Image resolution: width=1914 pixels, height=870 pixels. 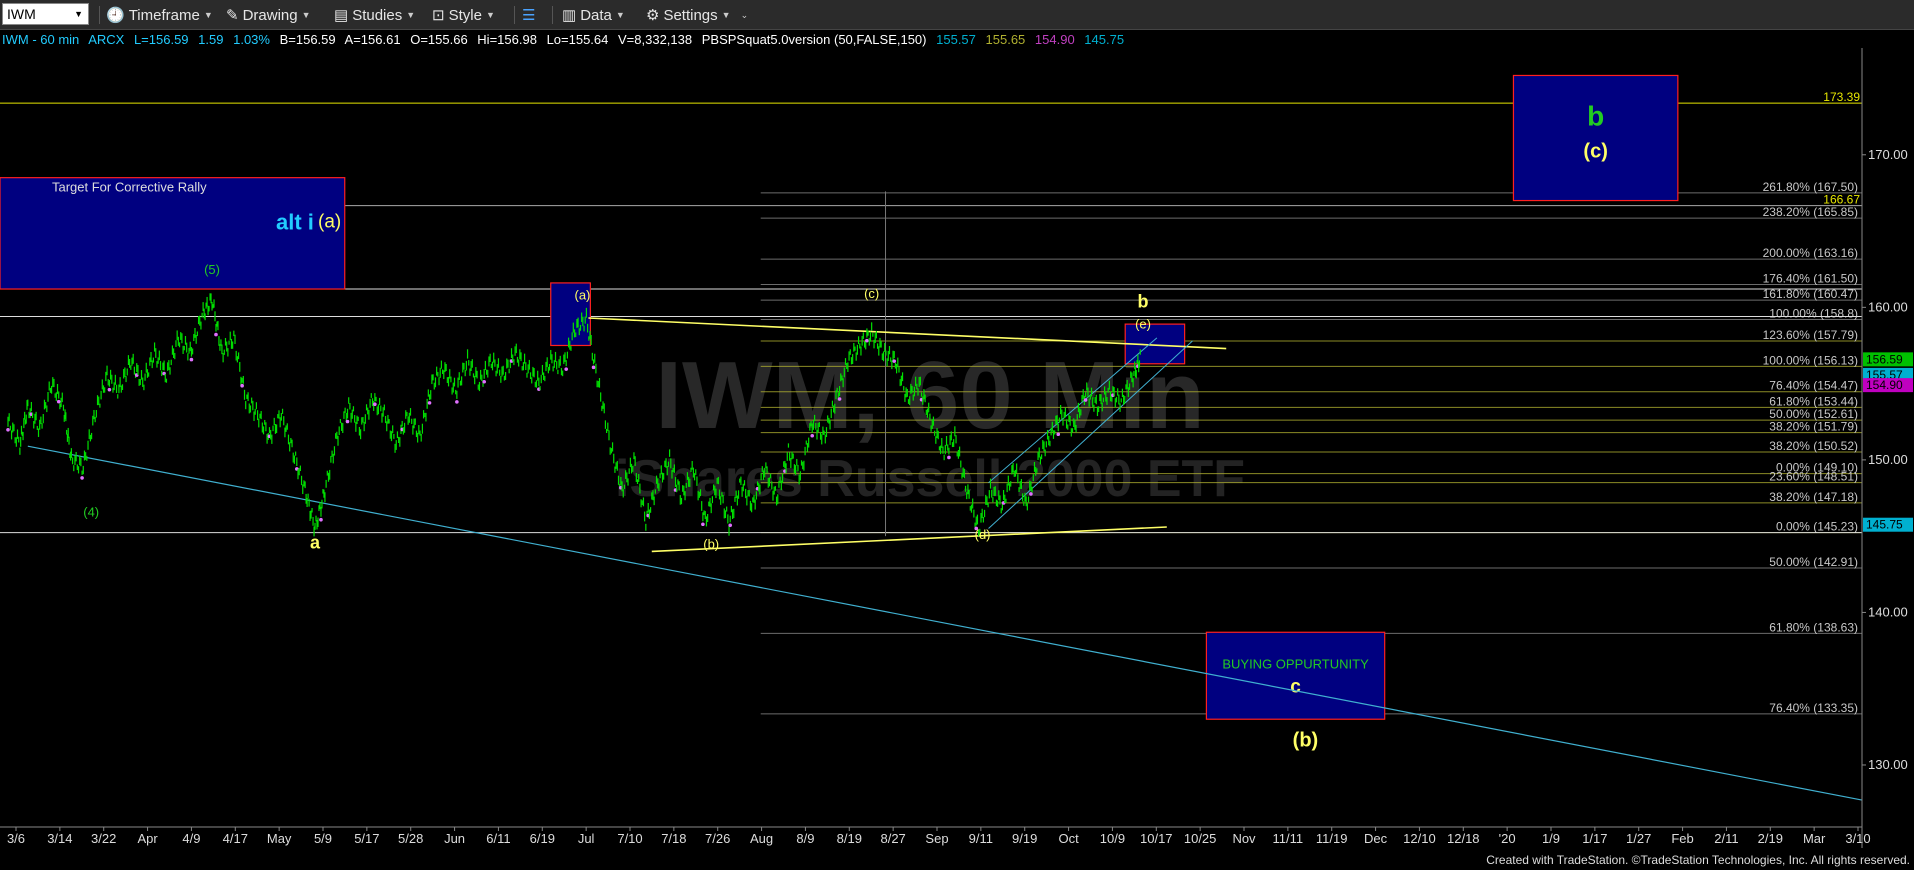 What do you see at coordinates (1810, 278) in the screenshot?
I see `fib-label: 176.40% (161.50)` at bounding box center [1810, 278].